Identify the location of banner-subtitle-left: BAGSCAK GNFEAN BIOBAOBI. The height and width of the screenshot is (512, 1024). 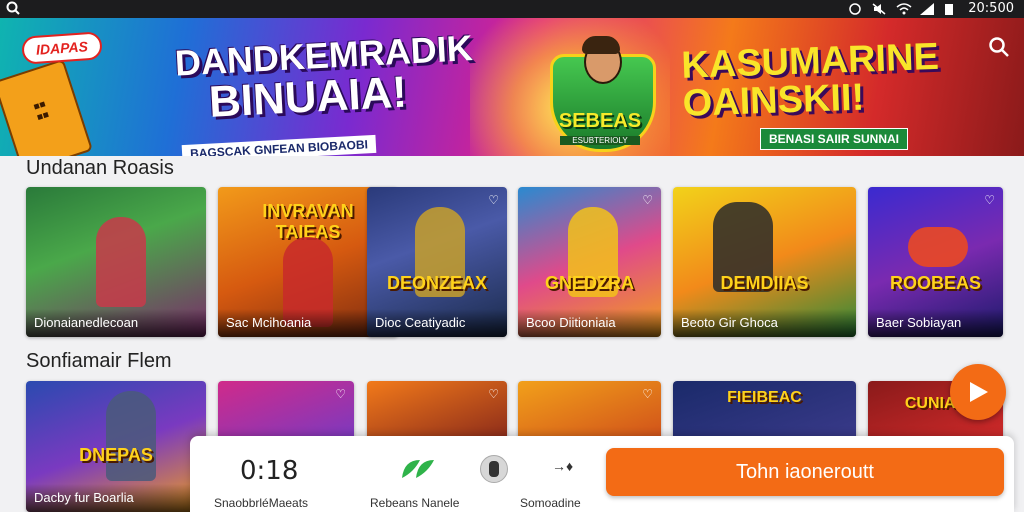
(279, 145).